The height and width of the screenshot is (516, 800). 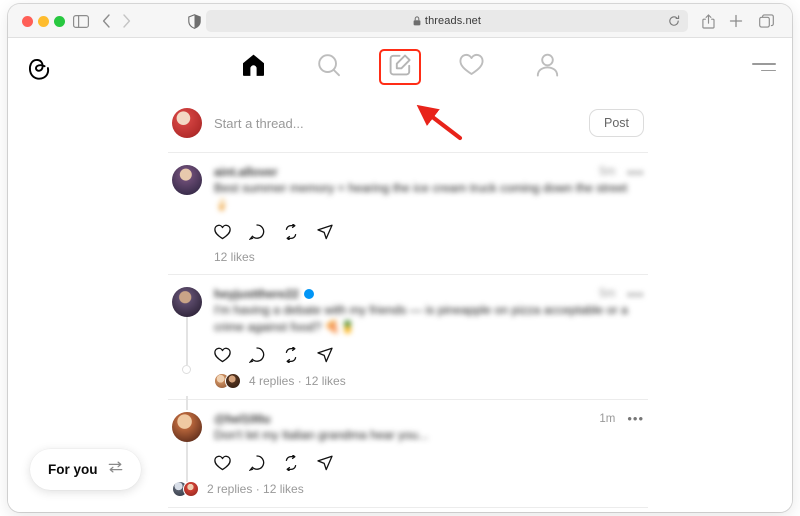 I want to click on person-icon, so click(x=547, y=67).